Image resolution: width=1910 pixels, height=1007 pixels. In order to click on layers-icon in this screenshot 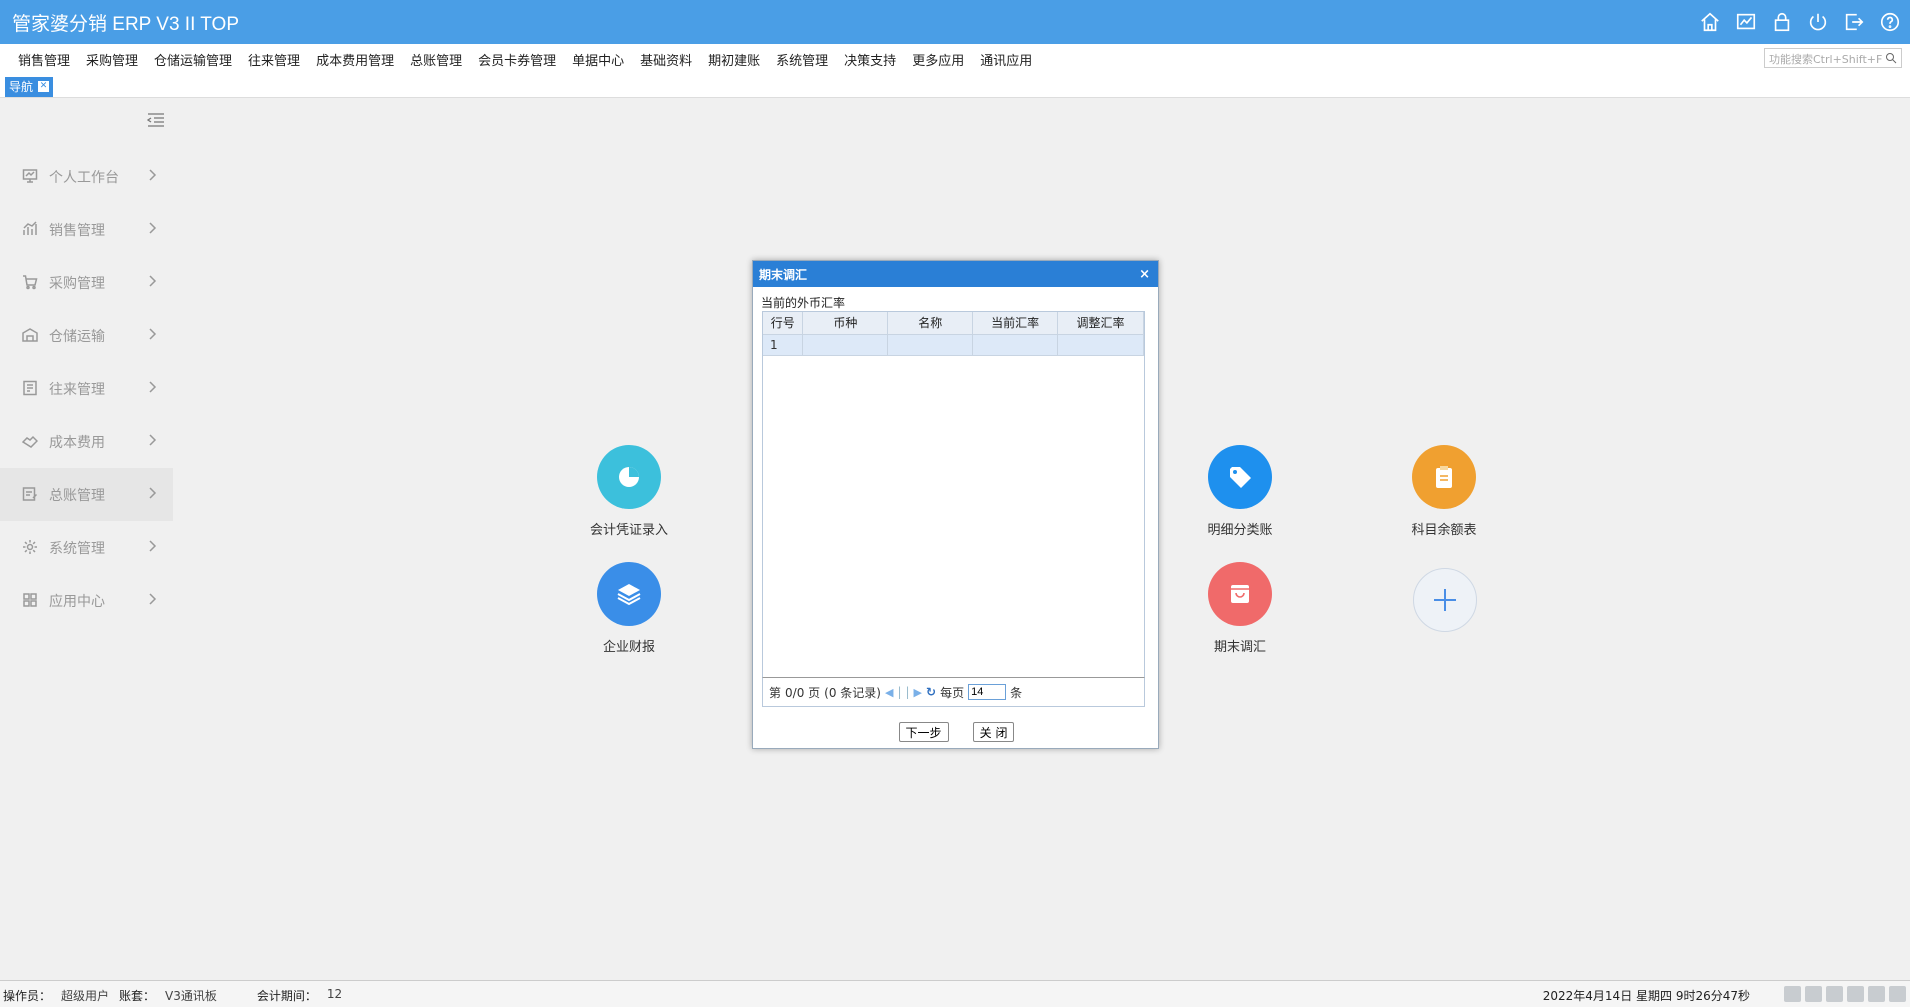, I will do `click(629, 594)`.